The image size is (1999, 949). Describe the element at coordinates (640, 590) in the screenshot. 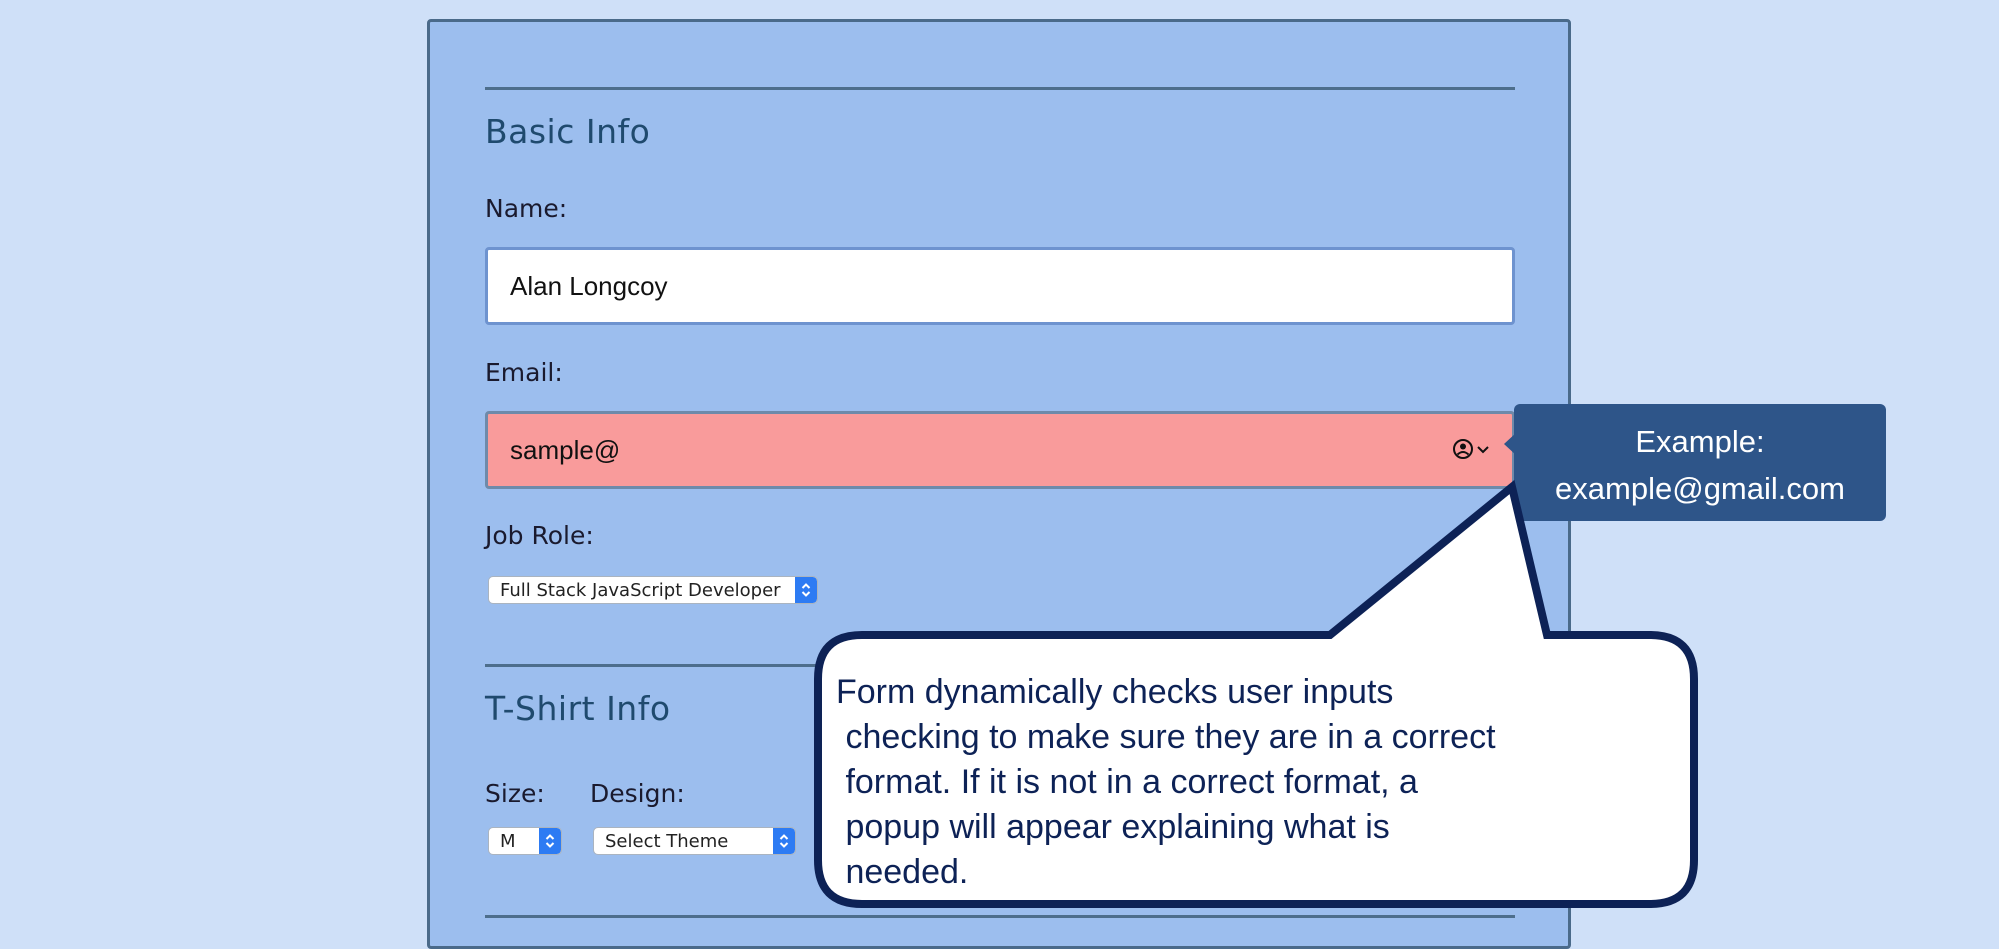

I see `job-role-select-value: Full Stack JavaScript Developer` at that location.